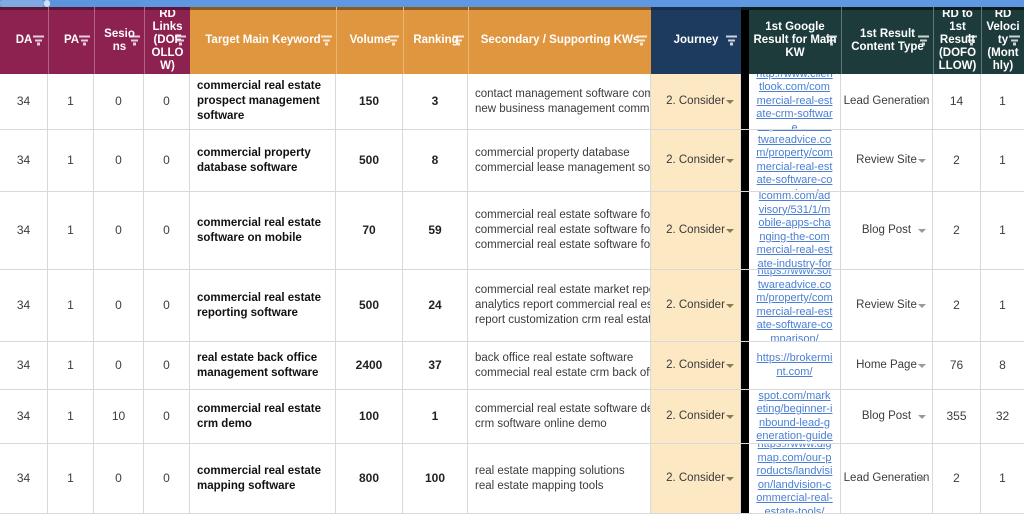 Image resolution: width=1024 pixels, height=514 pixels. I want to click on horizontal-scrollbar, so click(512, 3).